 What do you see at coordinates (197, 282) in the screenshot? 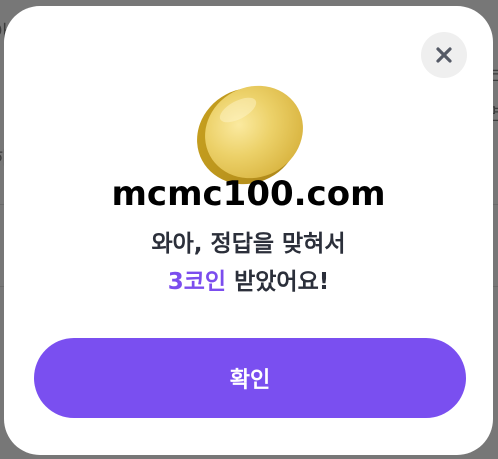
I see `coin-amount: 3코인` at bounding box center [197, 282].